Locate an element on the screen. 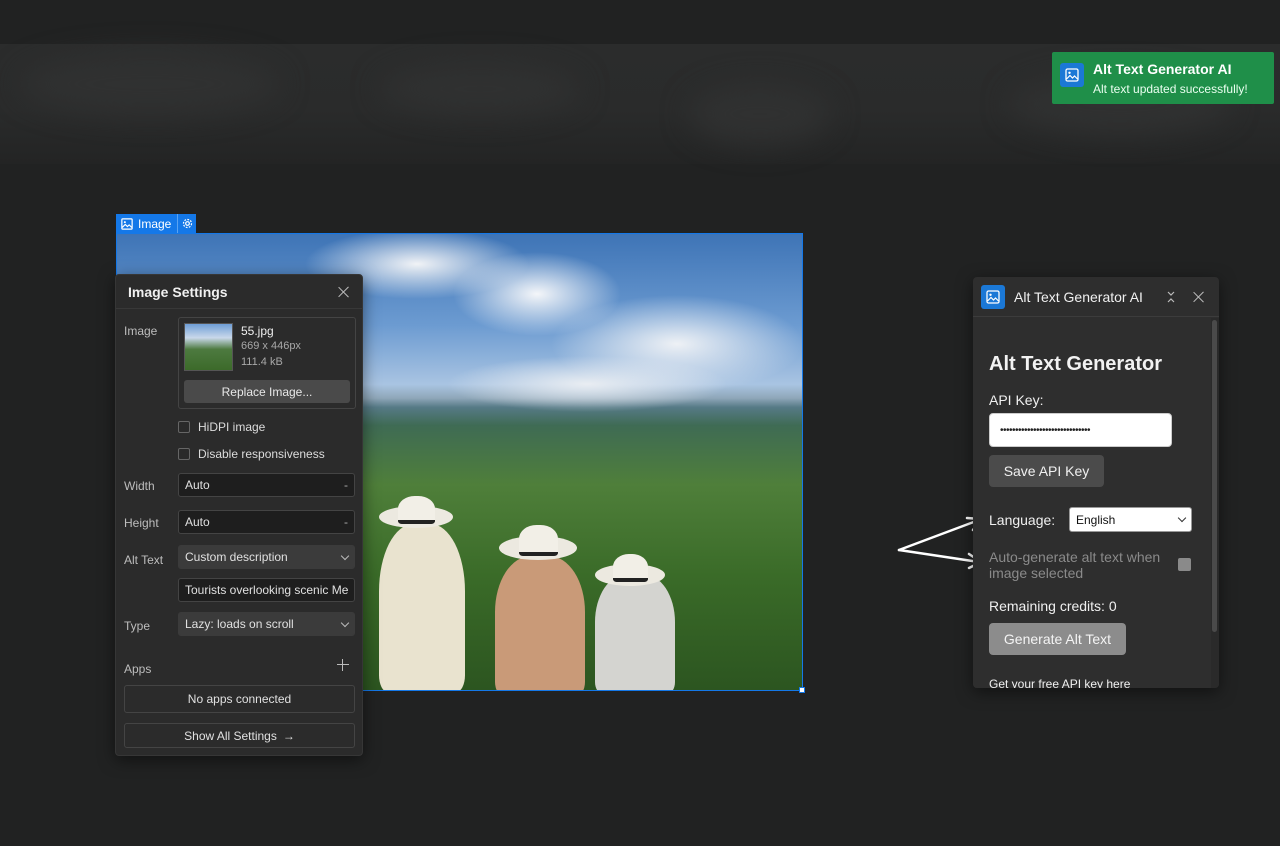 Image resolution: width=1280 pixels, height=846 pixels. disable-responsive-label: Disable responsiveness is located at coordinates (261, 454).